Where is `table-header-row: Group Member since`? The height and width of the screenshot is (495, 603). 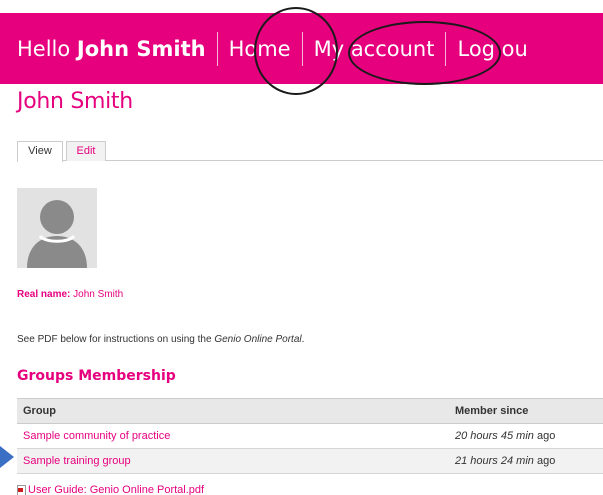 table-header-row: Group Member since is located at coordinates (310, 411).